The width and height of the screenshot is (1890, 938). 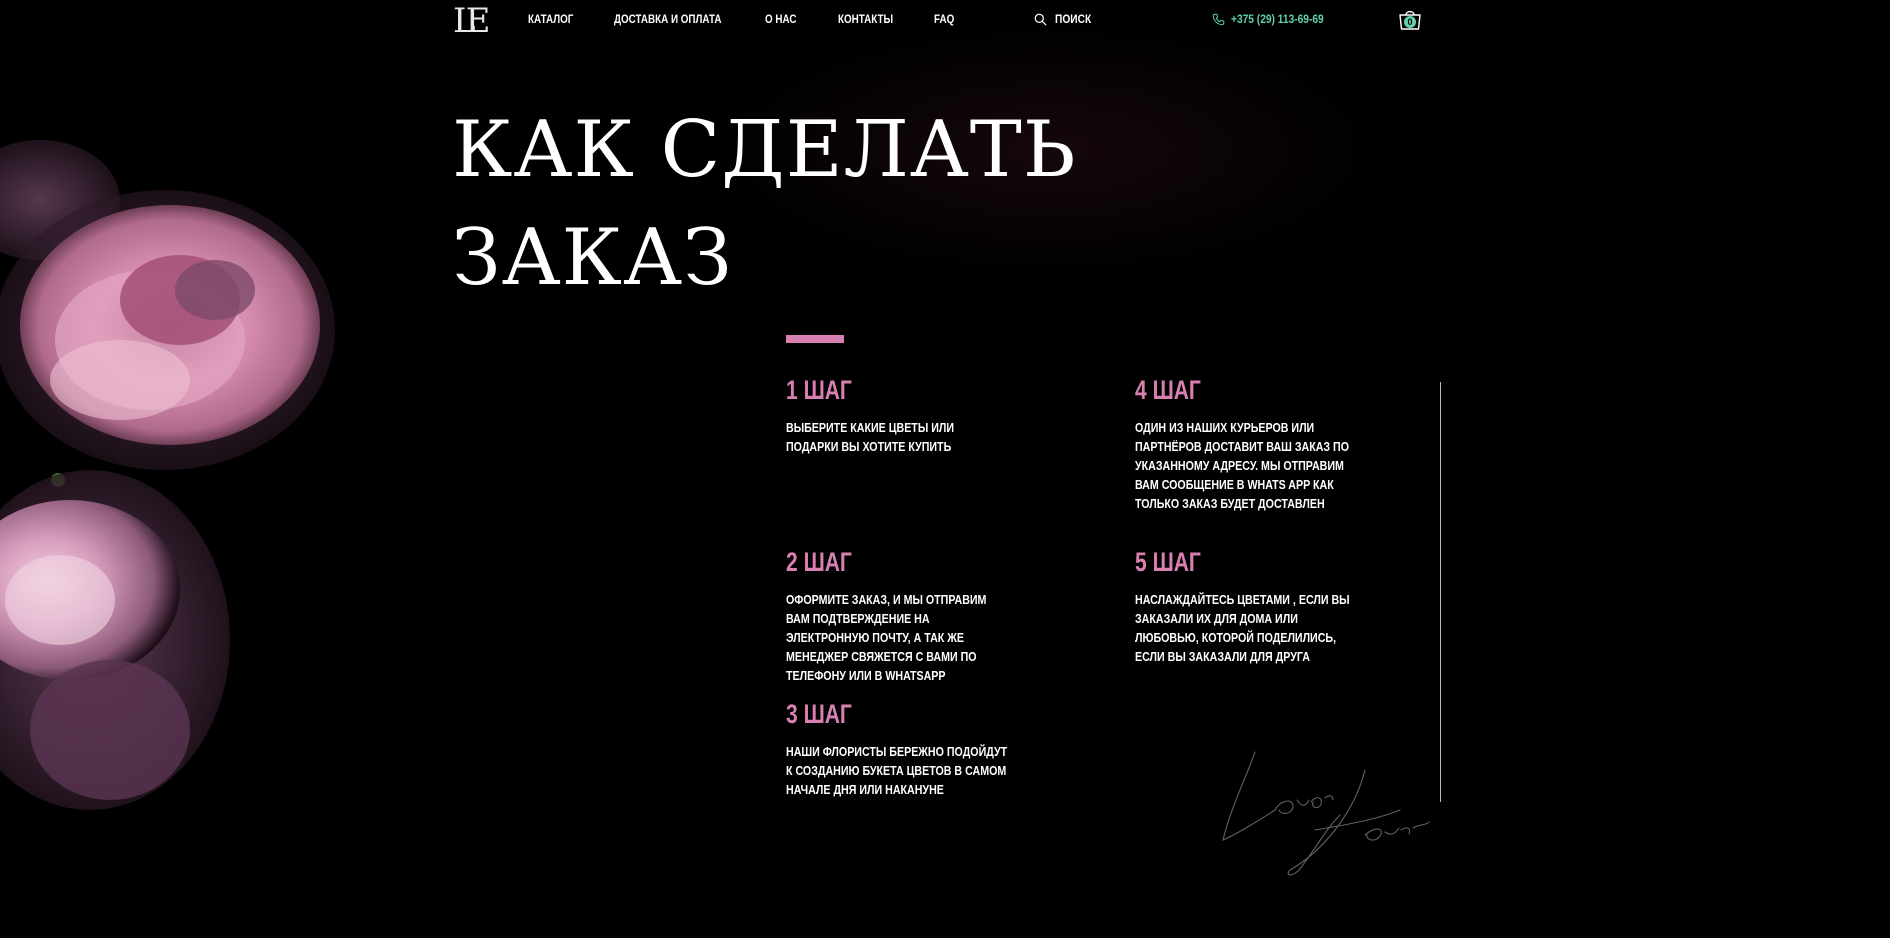 What do you see at coordinates (592, 258) in the screenshot?
I see `page-title-line-2: ЗАКАЗ` at bounding box center [592, 258].